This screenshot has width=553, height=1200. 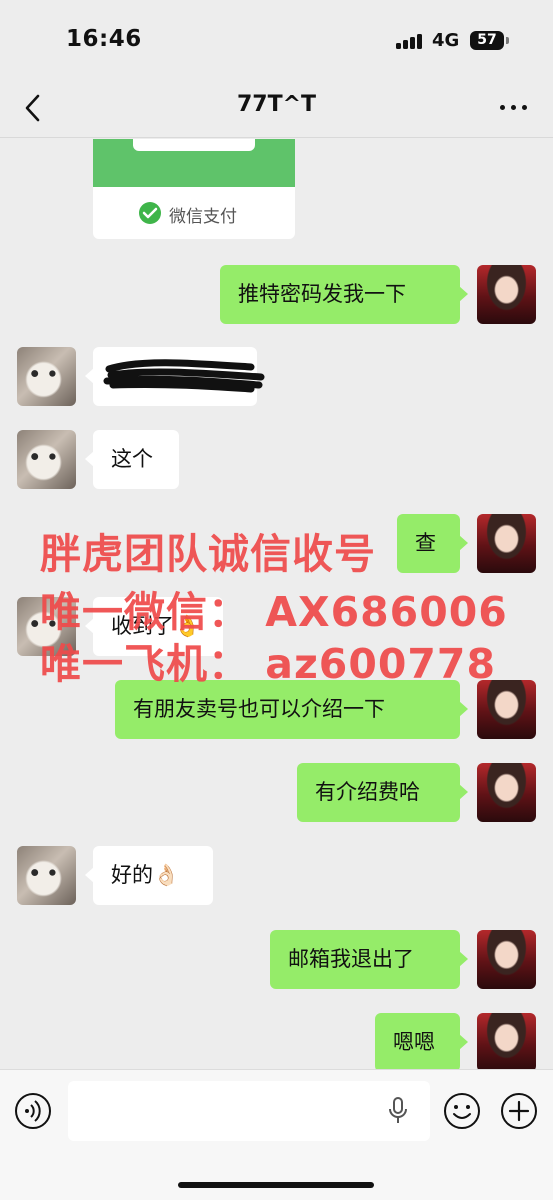 What do you see at coordinates (514, 108) in the screenshot?
I see `more-dots-icon` at bounding box center [514, 108].